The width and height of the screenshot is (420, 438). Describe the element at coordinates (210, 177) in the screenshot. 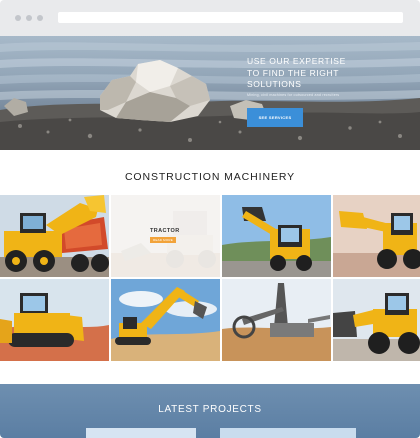

I see `section-title: CONSTRUCTION MACHINERY` at that location.